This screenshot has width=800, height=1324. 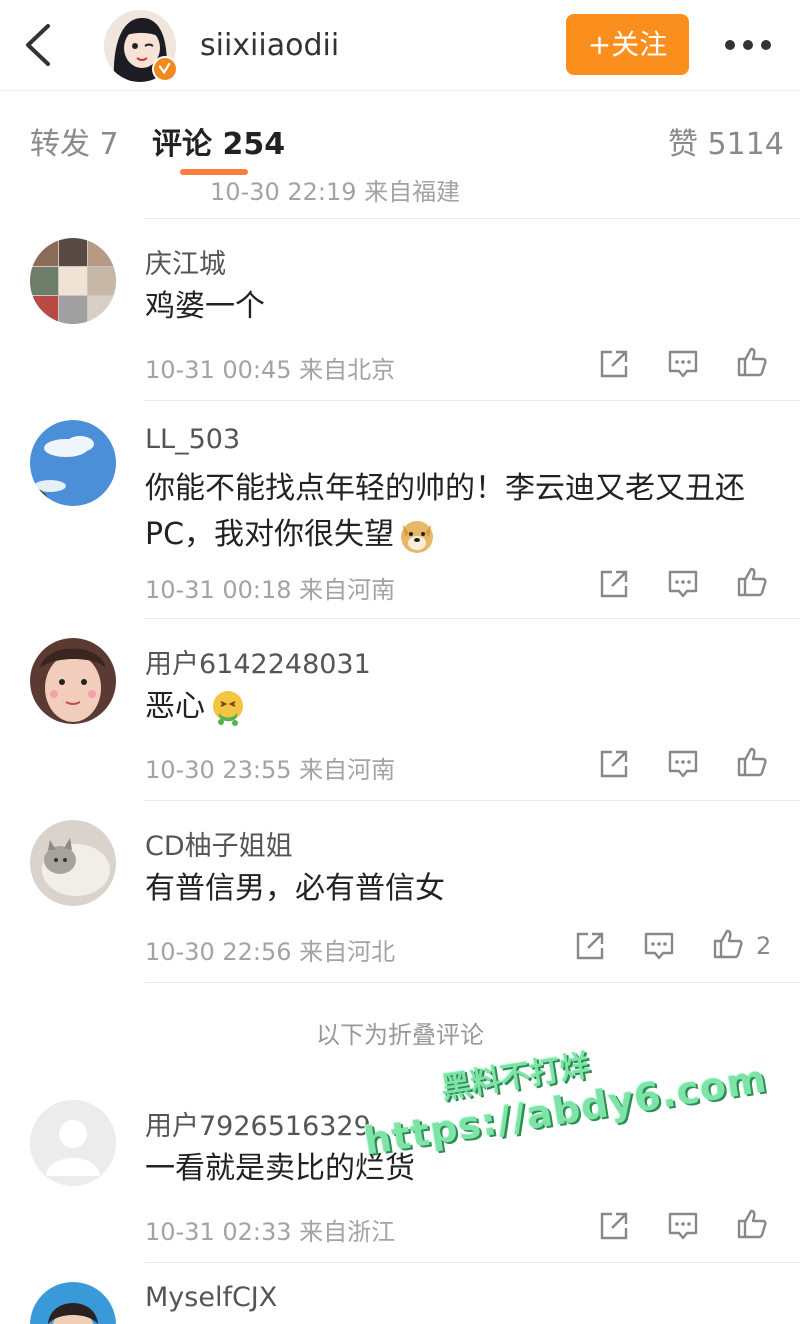 What do you see at coordinates (218, 590) in the screenshot?
I see `comment-time: 10-31 00:18` at bounding box center [218, 590].